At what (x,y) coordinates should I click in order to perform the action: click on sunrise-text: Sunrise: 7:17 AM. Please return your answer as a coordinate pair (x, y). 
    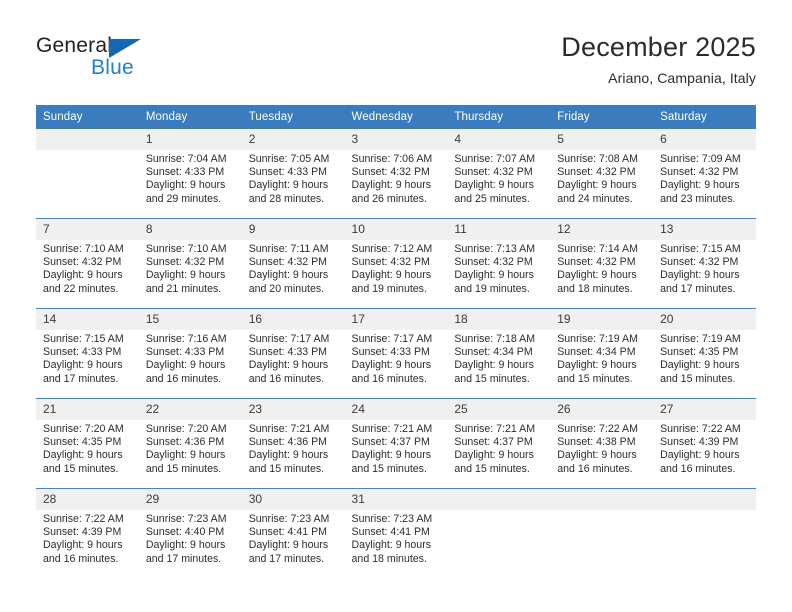
    Looking at the image, I should click on (289, 339).